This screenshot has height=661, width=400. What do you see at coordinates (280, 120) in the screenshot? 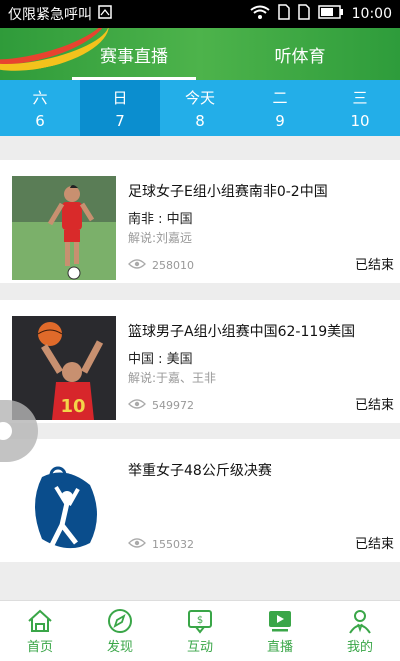
I see `date-day: 9` at bounding box center [280, 120].